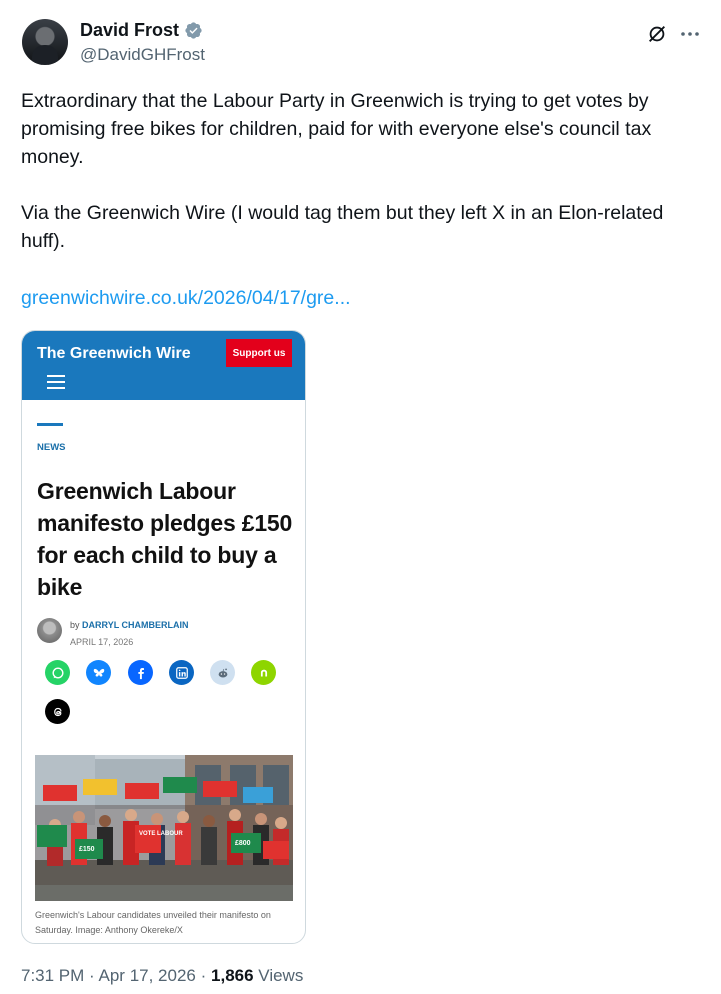  Describe the element at coordinates (129, 30) in the screenshot. I see `author-display-name: David Frost` at that location.